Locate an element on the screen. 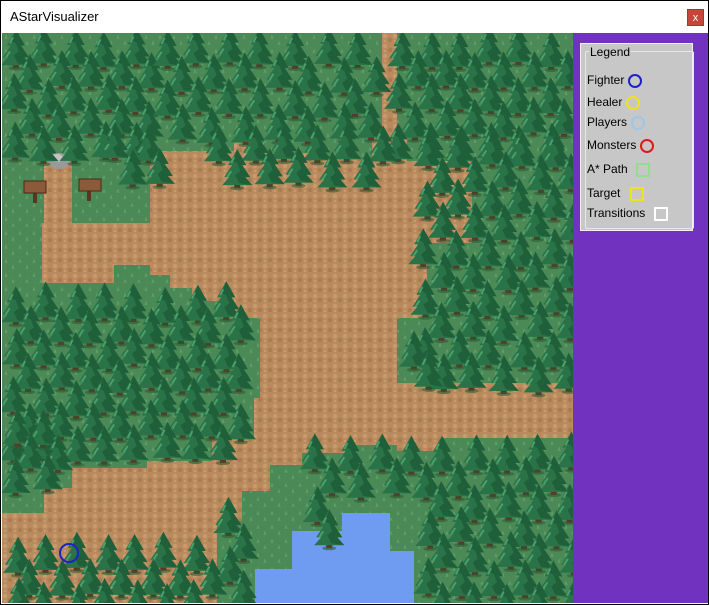 The width and height of the screenshot is (709, 605). legend-item-astar-path: A* Path is located at coordinates (618, 169).